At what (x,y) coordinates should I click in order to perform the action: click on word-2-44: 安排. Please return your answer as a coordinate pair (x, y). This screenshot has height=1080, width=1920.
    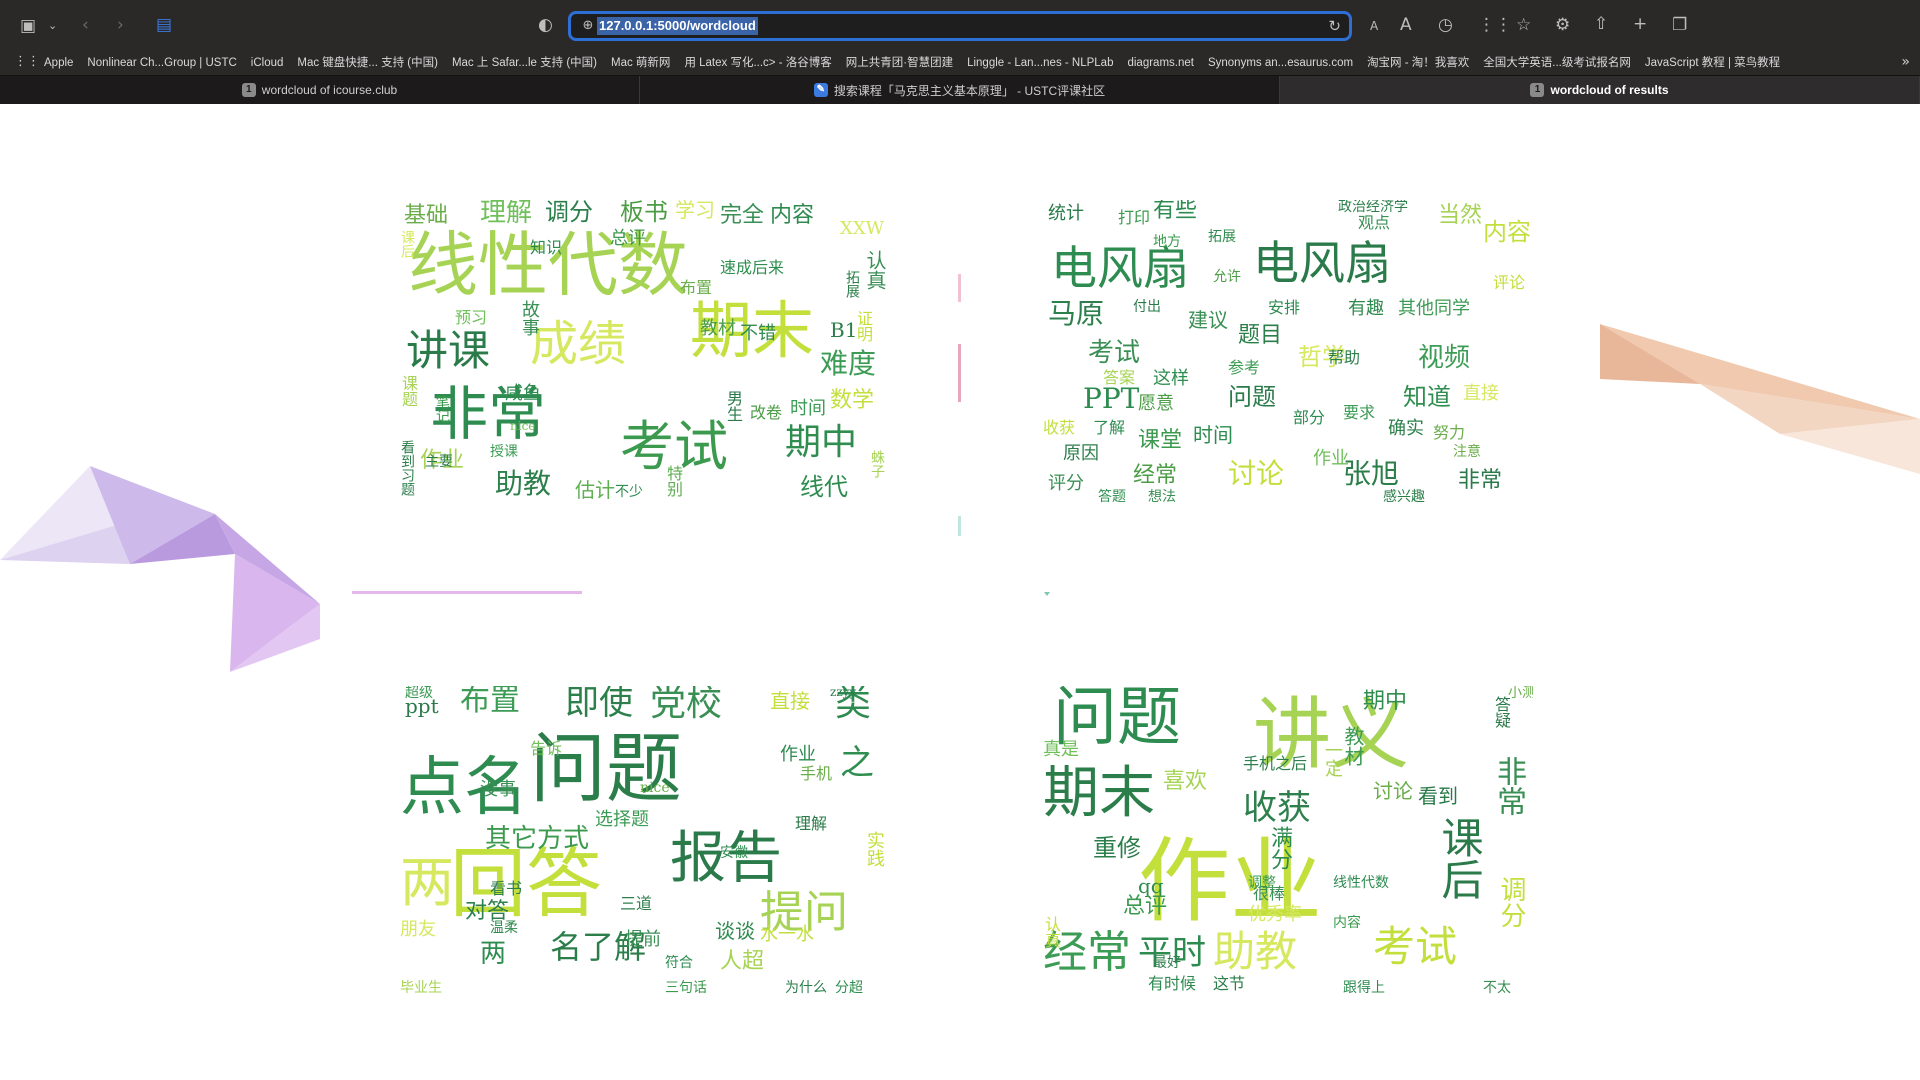
    Looking at the image, I should click on (1284, 307).